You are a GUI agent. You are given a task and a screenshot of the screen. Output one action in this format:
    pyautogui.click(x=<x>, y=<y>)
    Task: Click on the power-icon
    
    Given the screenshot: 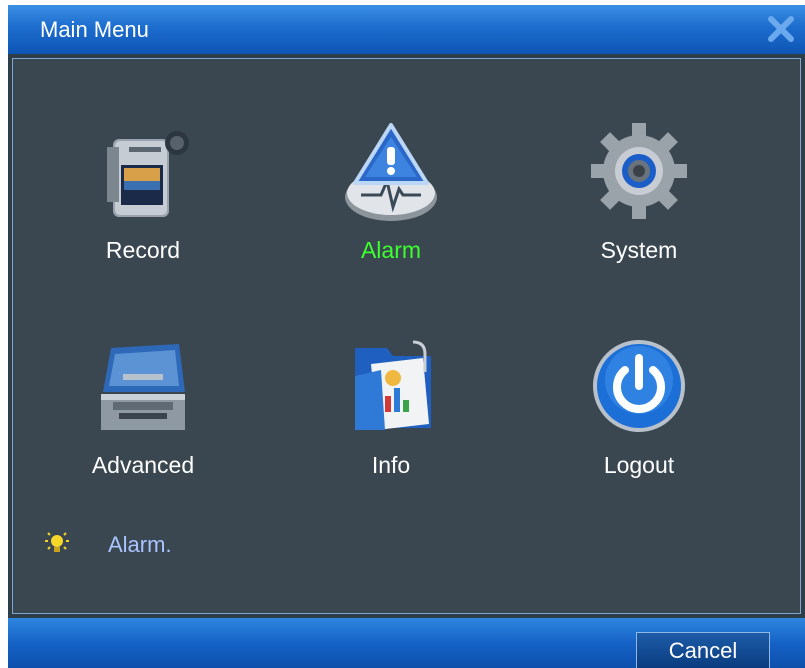 What is the action you would take?
    pyautogui.click(x=639, y=386)
    